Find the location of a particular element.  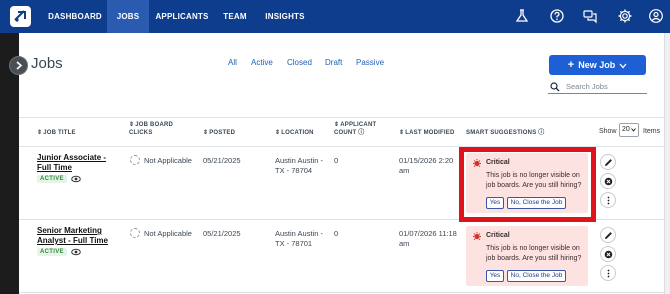

last-modified: 01/15/2026 2:20 am is located at coordinates (426, 165).